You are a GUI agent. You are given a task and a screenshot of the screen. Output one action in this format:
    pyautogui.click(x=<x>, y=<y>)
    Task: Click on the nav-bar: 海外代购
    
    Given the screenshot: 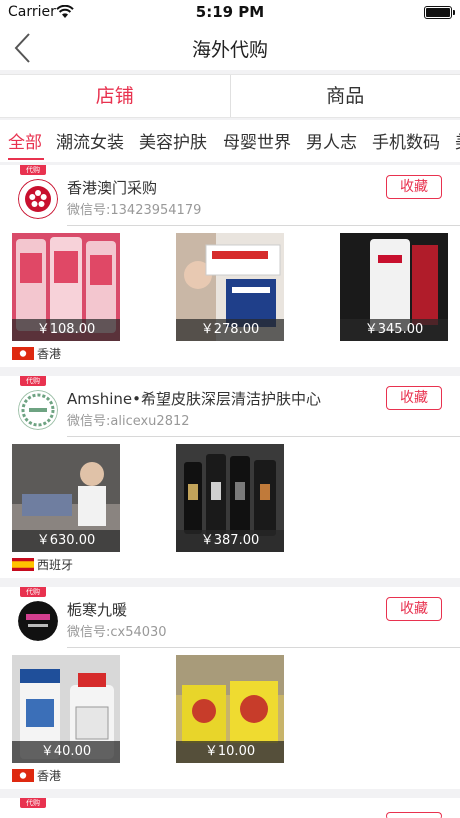 What is the action you would take?
    pyautogui.click(x=230, y=48)
    